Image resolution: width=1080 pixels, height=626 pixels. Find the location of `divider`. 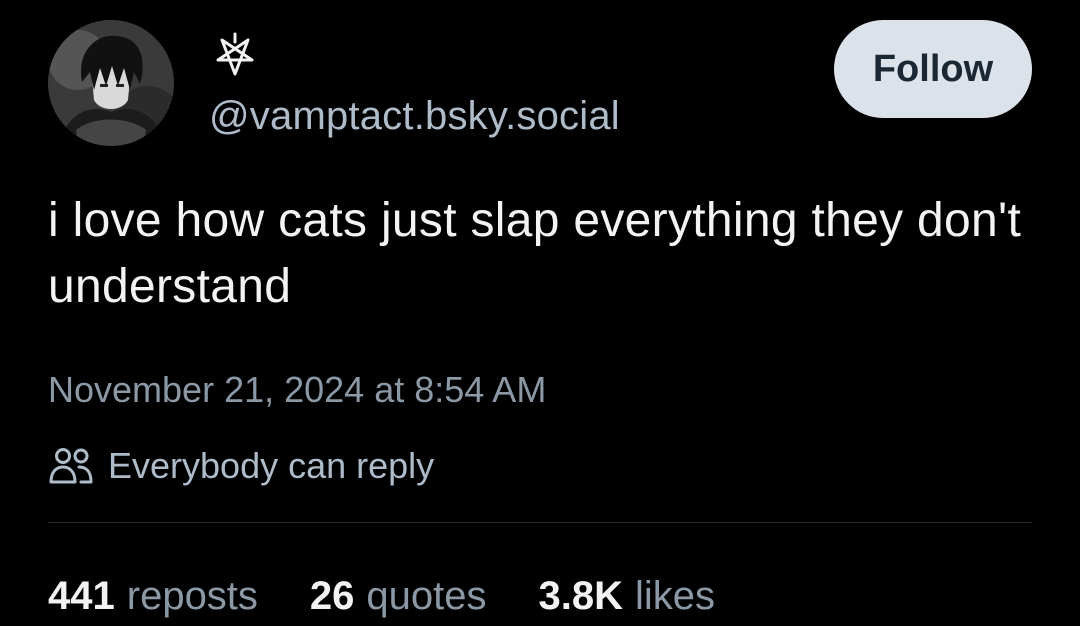

divider is located at coordinates (540, 522).